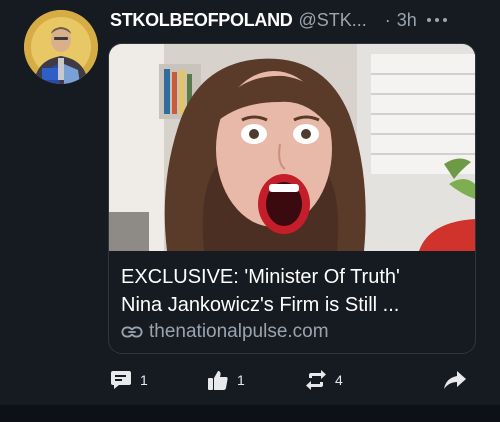 This screenshot has height=422, width=500. I want to click on like-count: 1, so click(241, 380).